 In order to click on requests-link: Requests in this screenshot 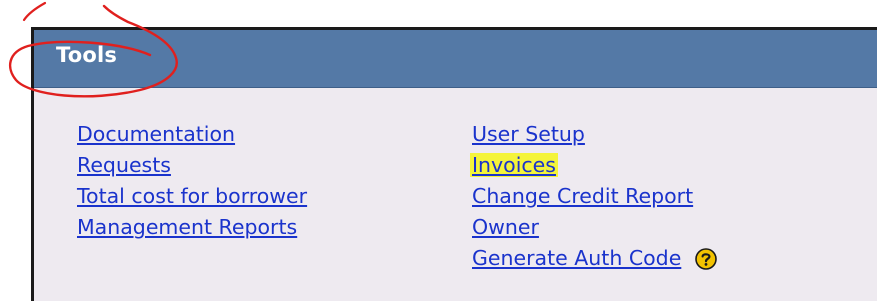, I will do `click(192, 165)`.